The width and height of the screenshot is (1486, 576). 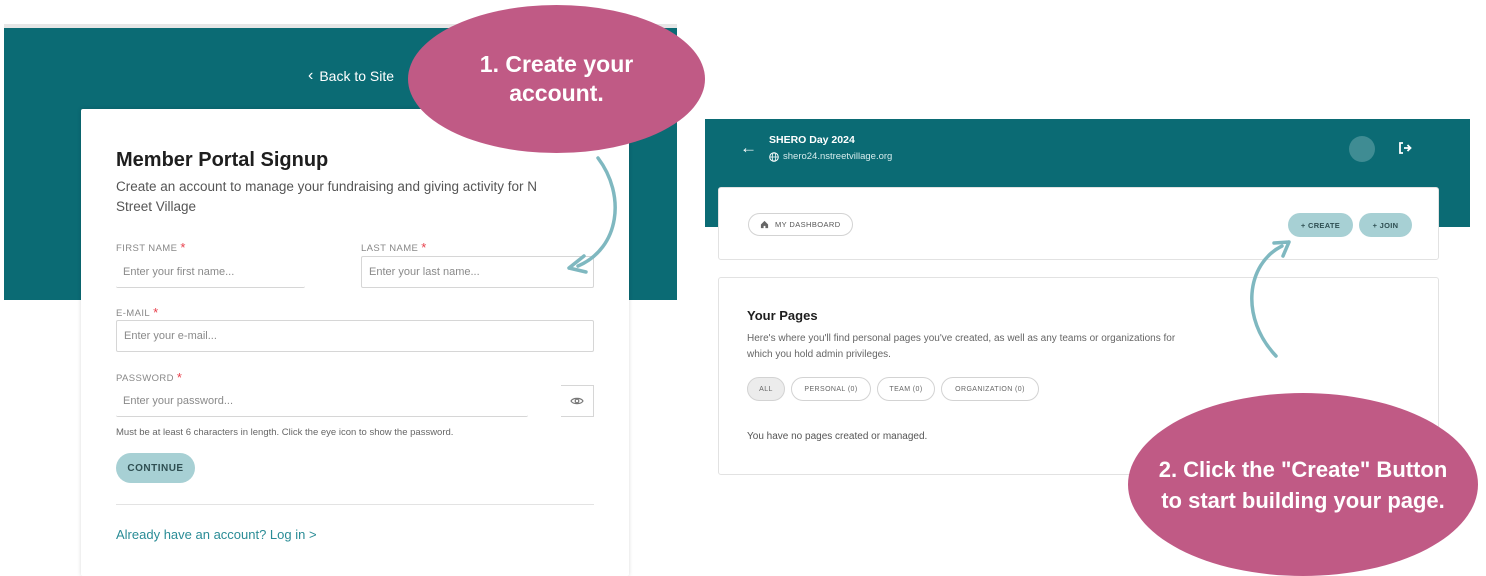 I want to click on signup-title: Member Portal Signup, so click(x=222, y=160).